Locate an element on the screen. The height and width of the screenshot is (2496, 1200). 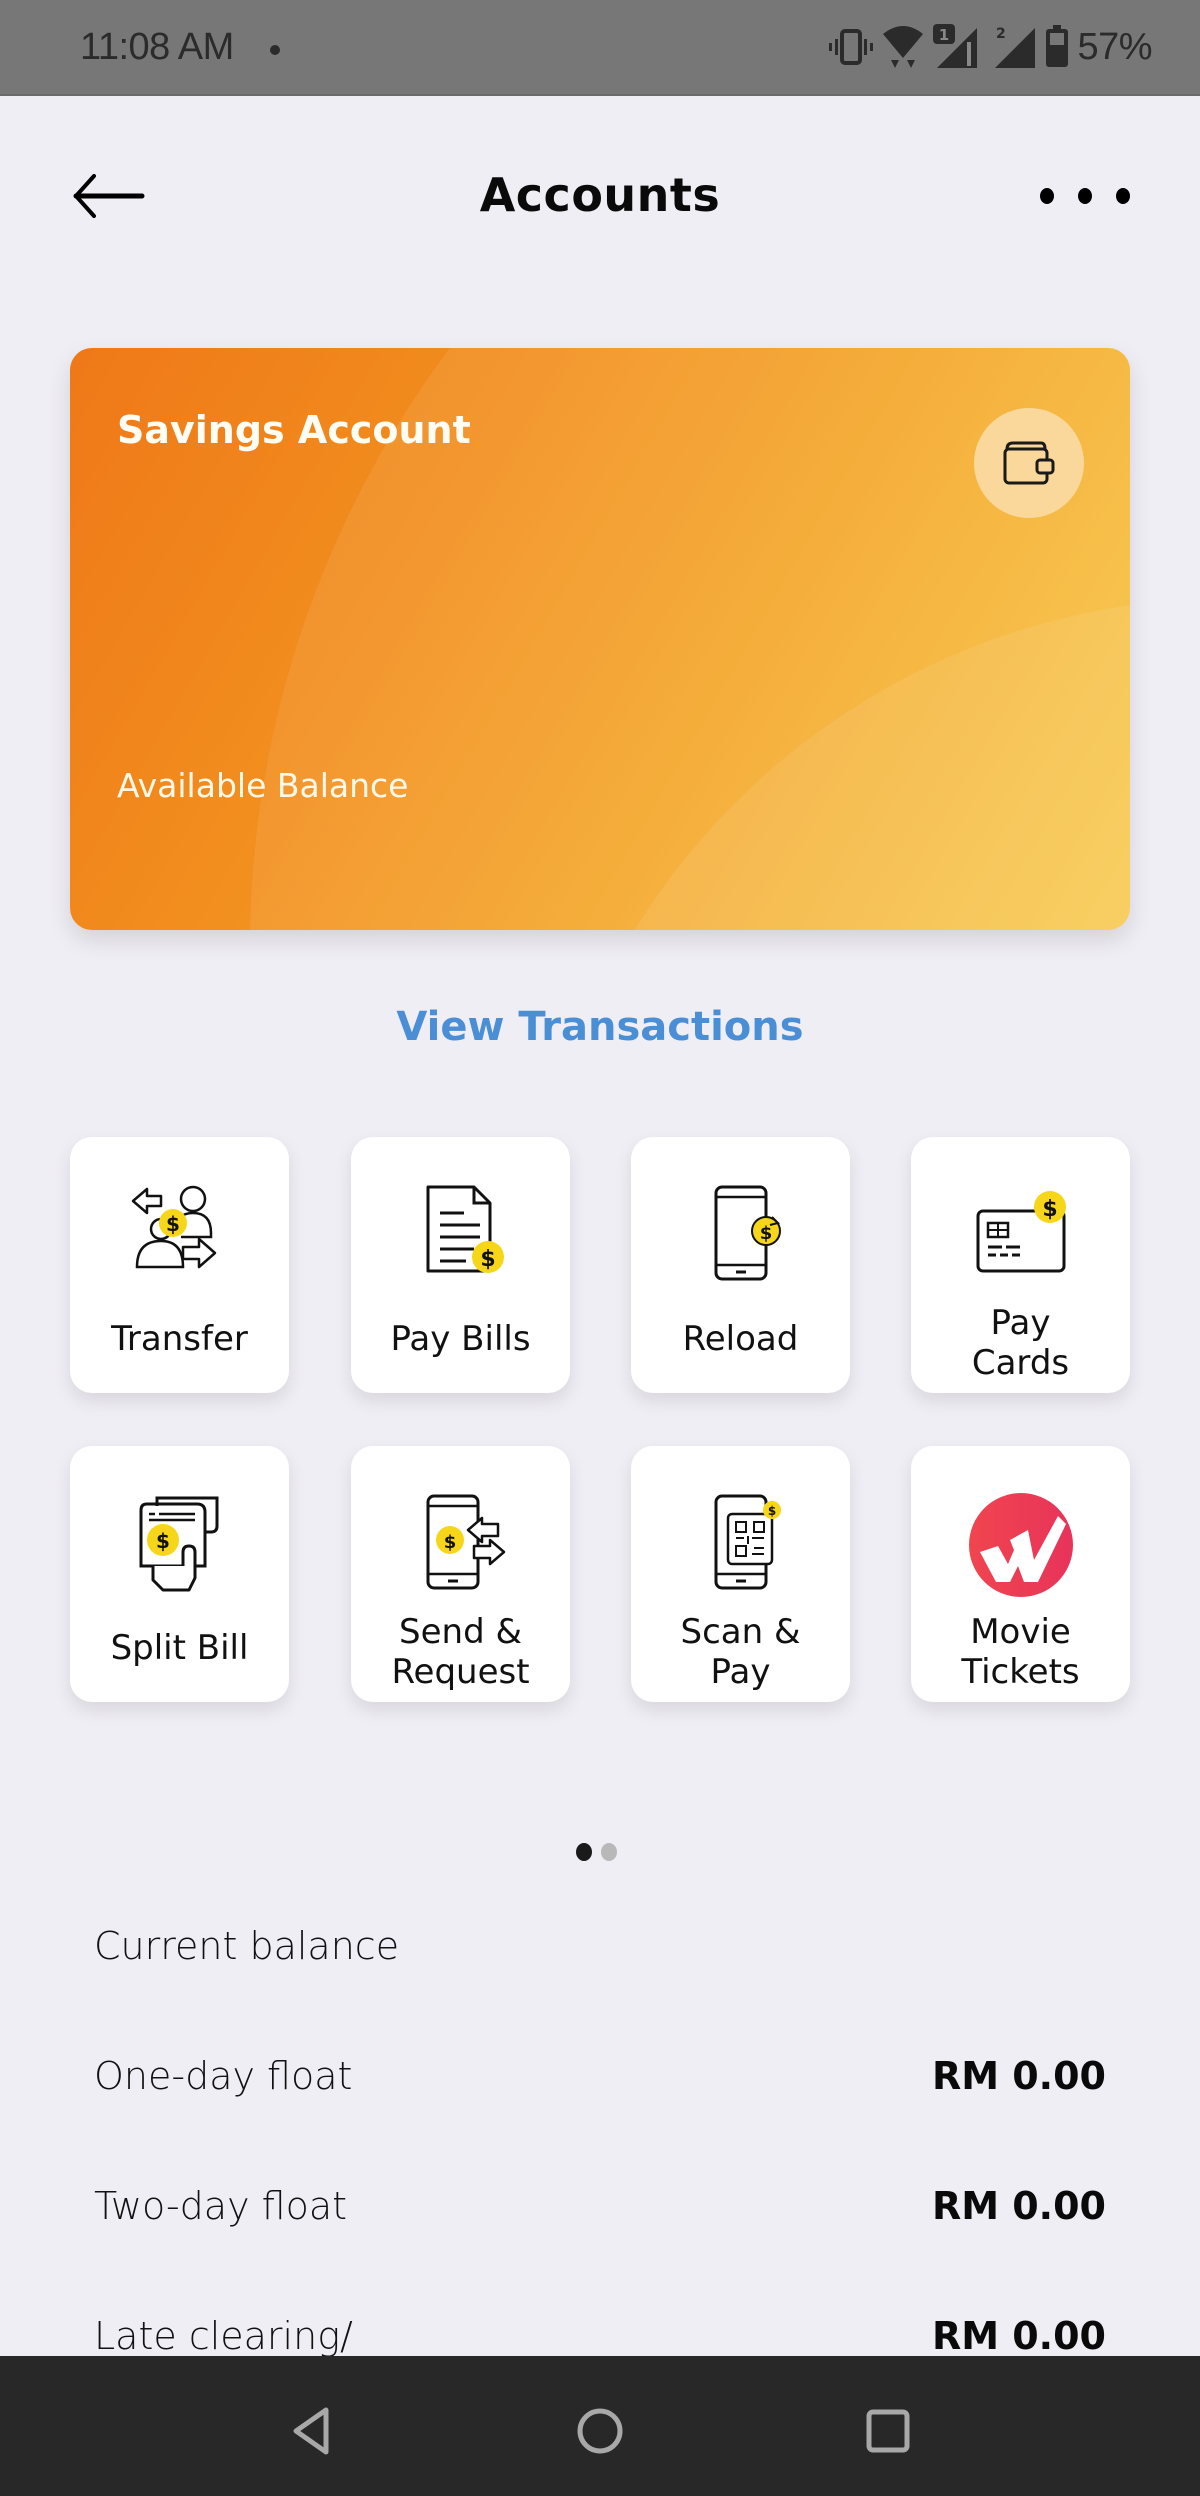
action-label-line: Send & is located at coordinates (460, 1632).